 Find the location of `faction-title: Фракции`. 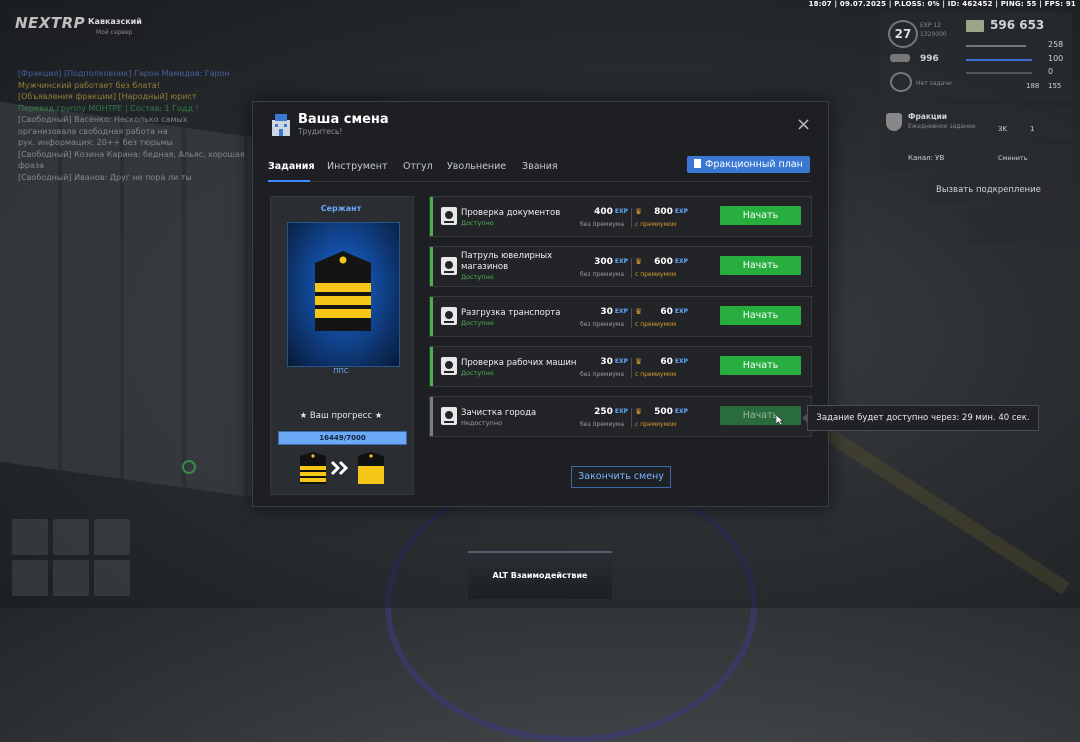

faction-title: Фракции is located at coordinates (928, 116).